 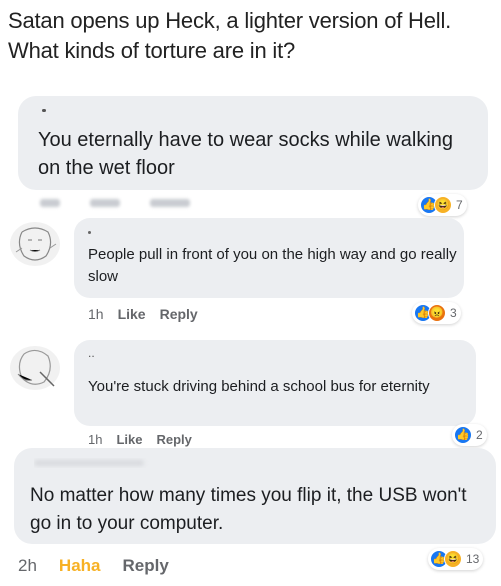 What do you see at coordinates (173, 439) in the screenshot?
I see `reply-button-3: Reply` at bounding box center [173, 439].